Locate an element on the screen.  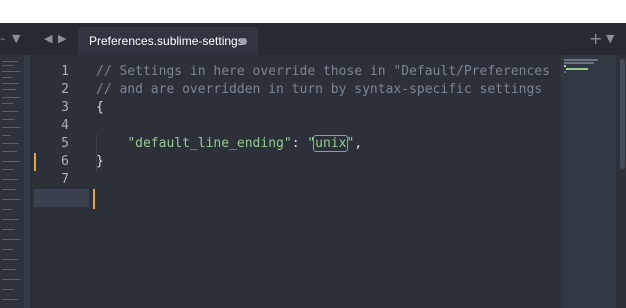
sidebar-minimap-panel is located at coordinates (15, 181).